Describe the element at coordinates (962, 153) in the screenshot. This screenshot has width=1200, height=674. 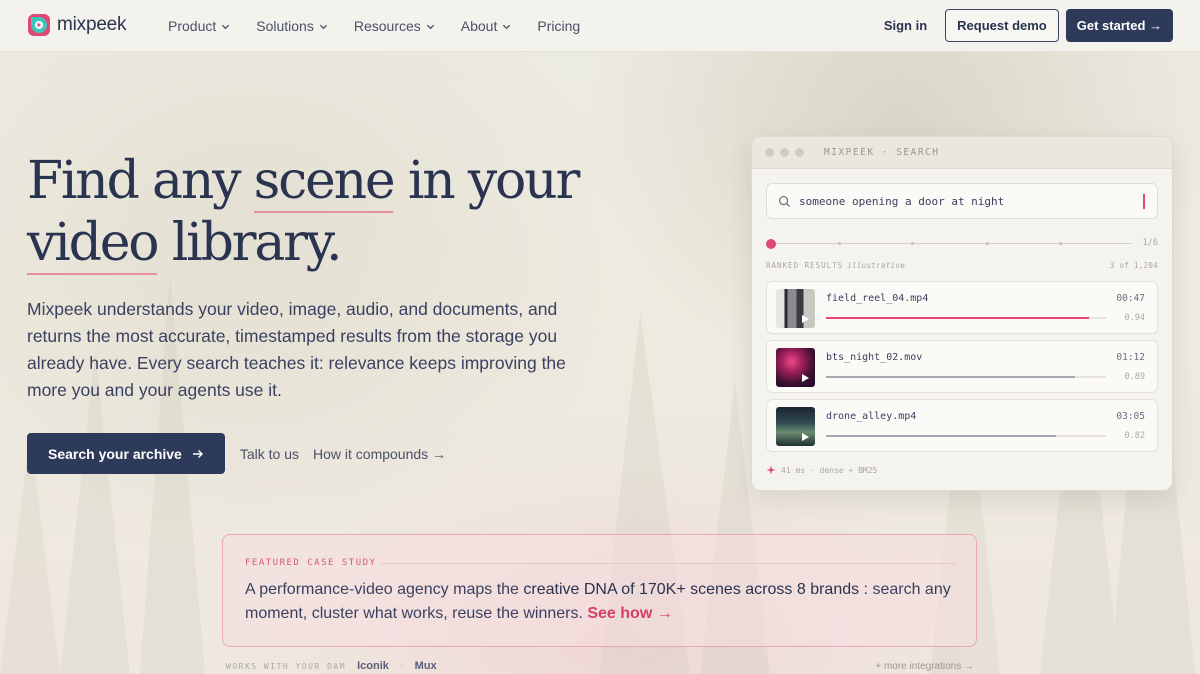
I see `panel-title-bar: MIXPEEK · SEARCH` at that location.